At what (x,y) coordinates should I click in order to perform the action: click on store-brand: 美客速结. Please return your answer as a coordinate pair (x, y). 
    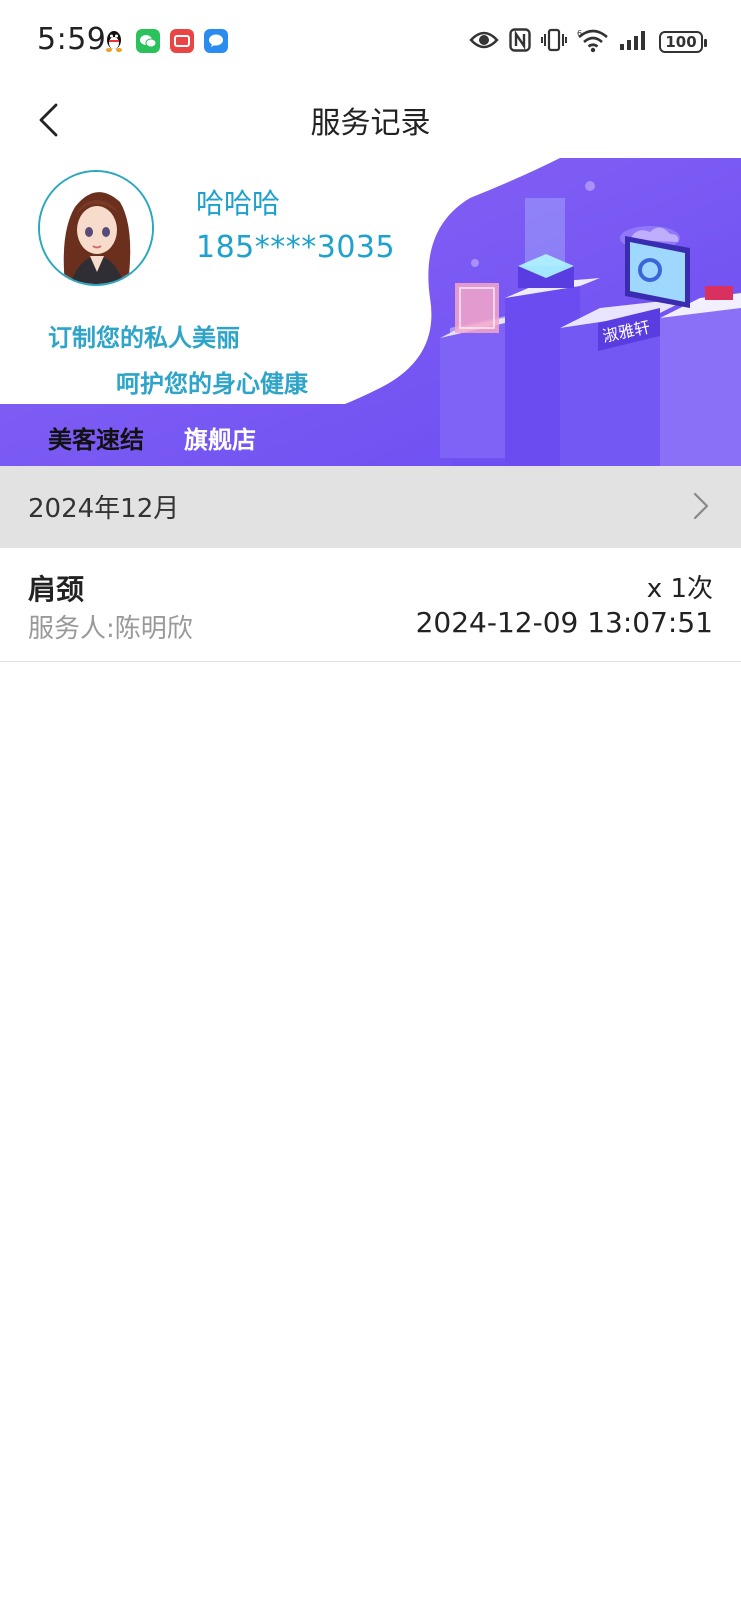
    Looking at the image, I should click on (96, 440).